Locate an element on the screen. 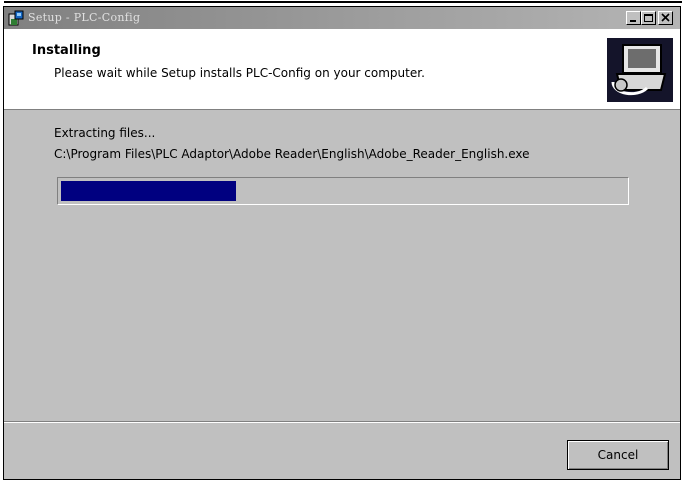 This screenshot has height=484, width=683. setup-app-icon is located at coordinates (16, 18).